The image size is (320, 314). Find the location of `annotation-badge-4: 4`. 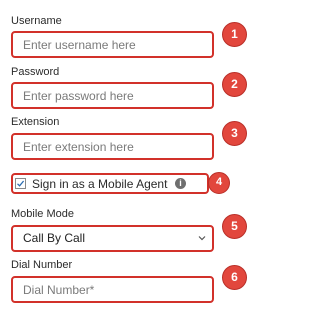

annotation-badge-4: 4 is located at coordinates (219, 183).